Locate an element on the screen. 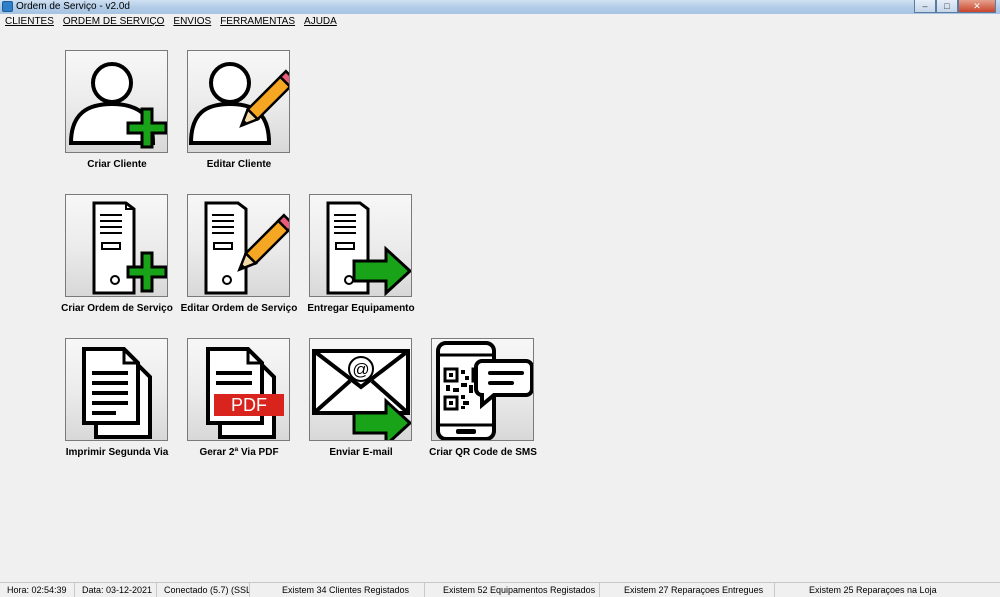 This screenshot has width=1000, height=597. editar-ordem-button is located at coordinates (238, 245).